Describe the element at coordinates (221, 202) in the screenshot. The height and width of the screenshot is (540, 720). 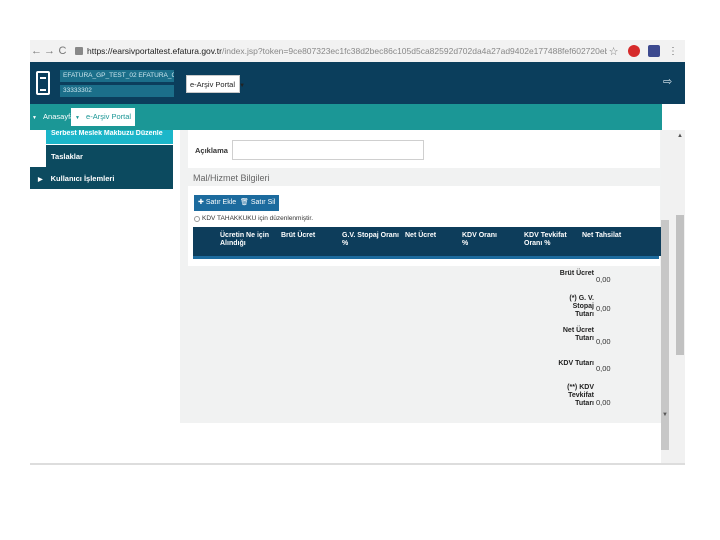
I see `add-row-label: Satır Ekle` at that location.